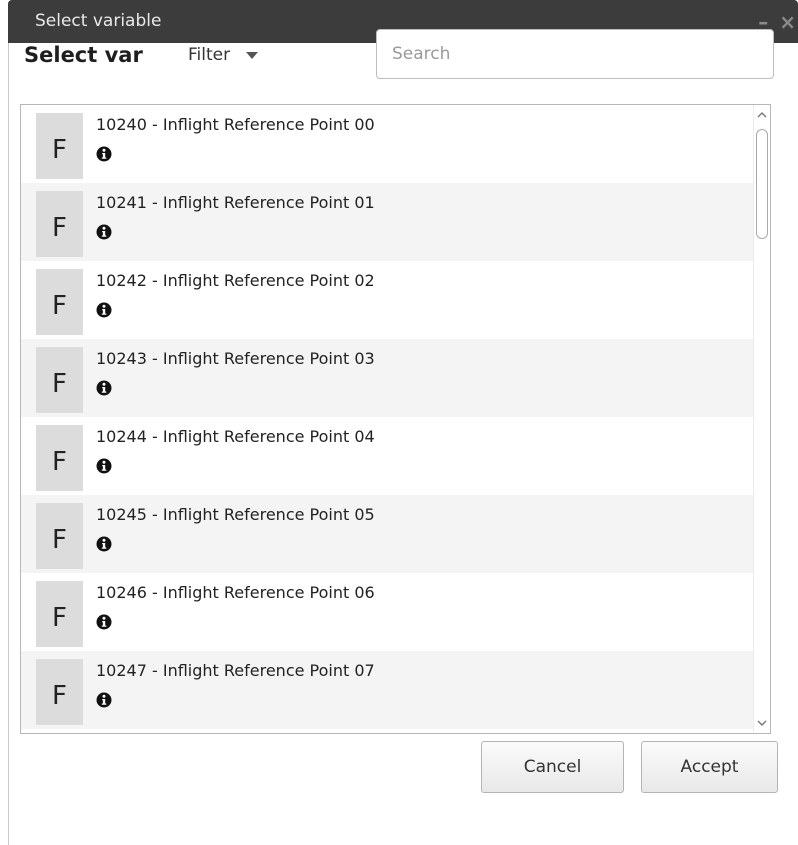 The width and height of the screenshot is (798, 845). What do you see at coordinates (387, 456) in the screenshot?
I see `list-item: F 10244 - Inflight Reference Point 04` at bounding box center [387, 456].